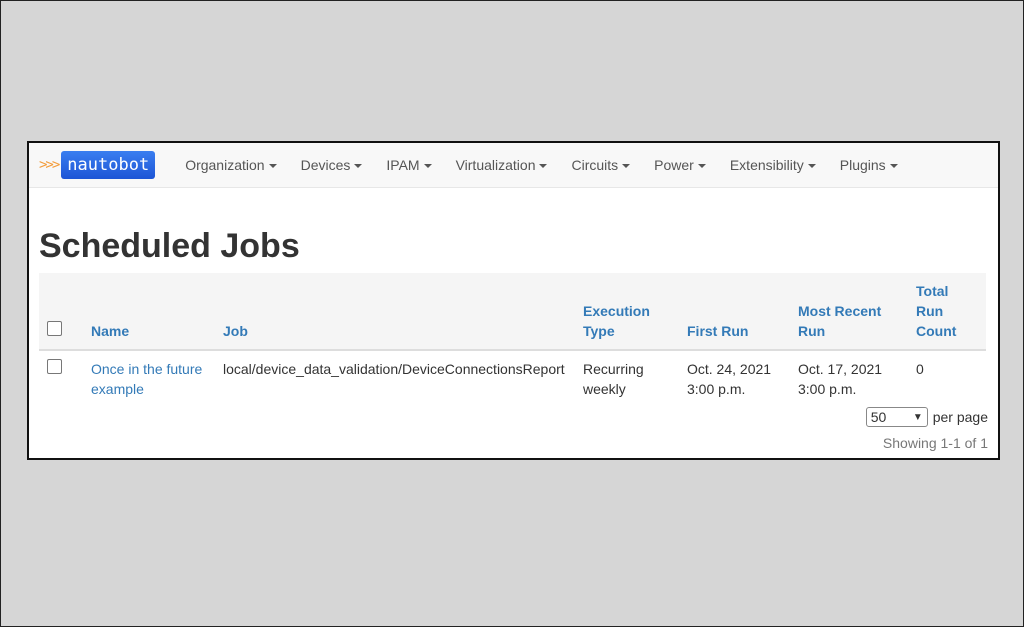 The image size is (1024, 627). What do you see at coordinates (54, 328) in the screenshot?
I see `select-all-checkbox` at bounding box center [54, 328].